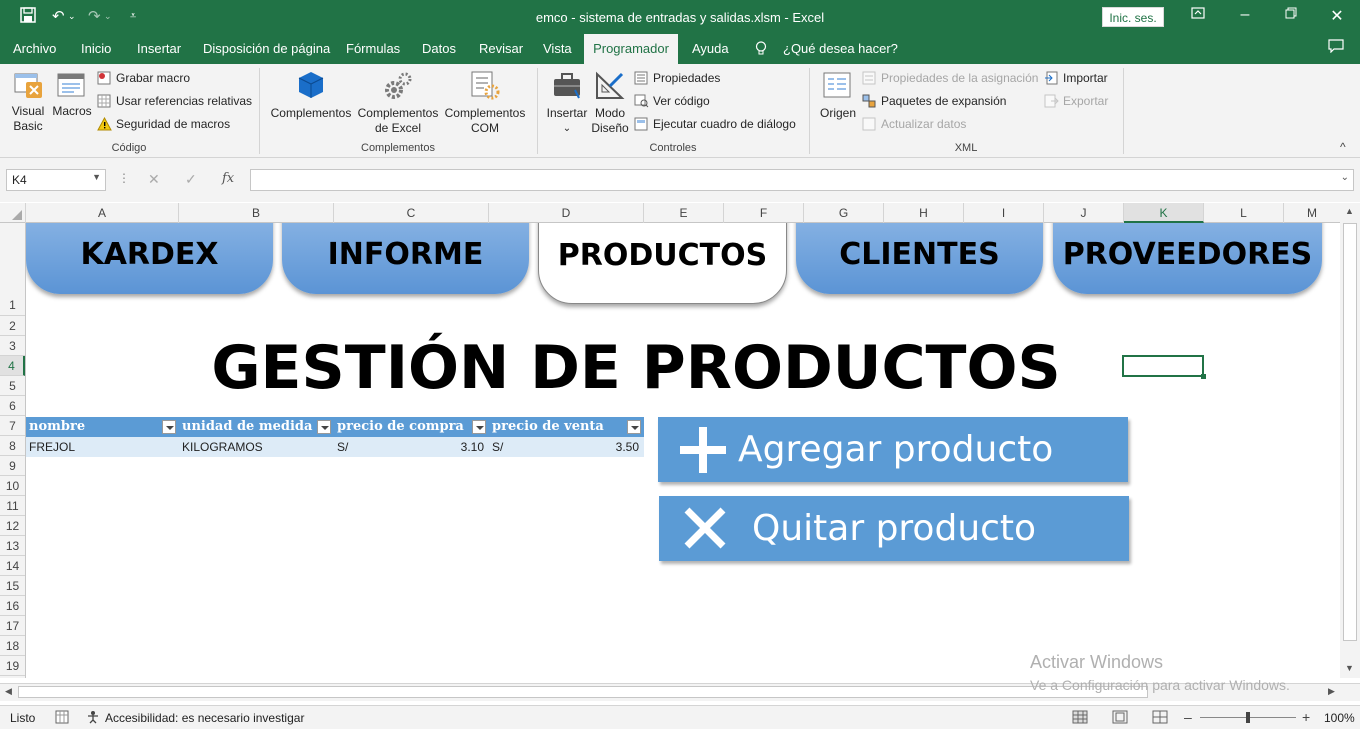 The width and height of the screenshot is (1360, 729). What do you see at coordinates (951, 102) in the screenshot?
I see `expansion-packs-button: Paquetes de expansión` at bounding box center [951, 102].